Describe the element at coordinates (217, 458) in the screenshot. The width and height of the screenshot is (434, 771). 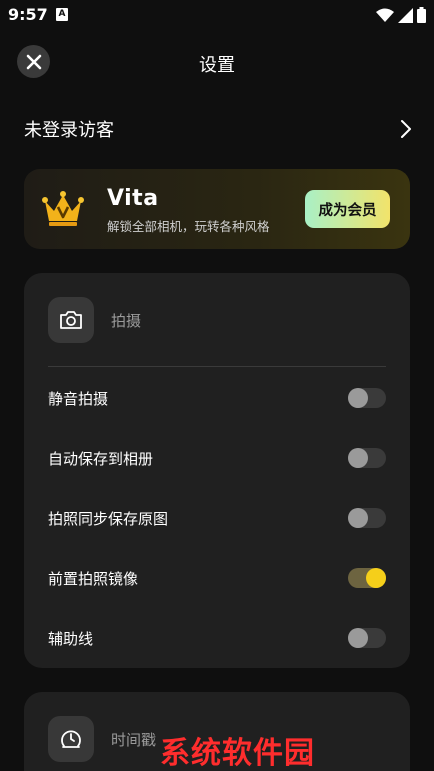
I see `setting-row-auto-save: 自动保存到相册` at that location.